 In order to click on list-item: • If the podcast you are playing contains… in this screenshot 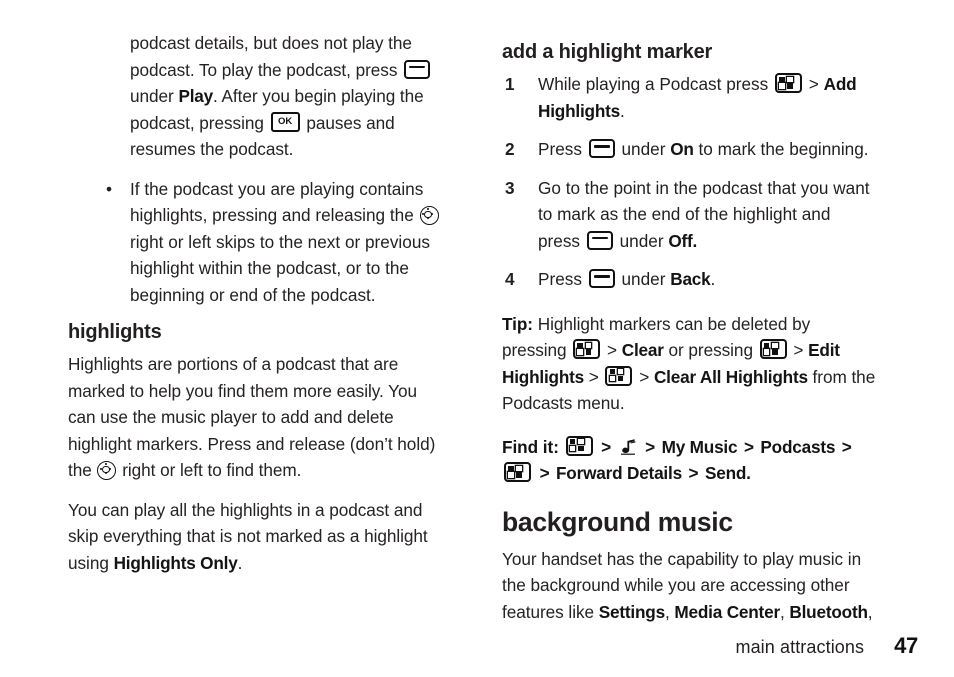, I will do `click(255, 242)`.